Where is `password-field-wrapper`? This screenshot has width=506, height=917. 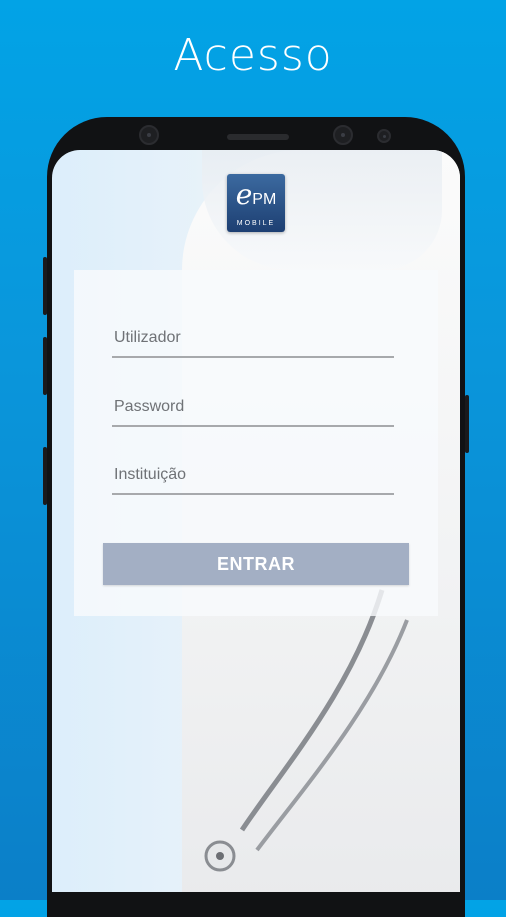 password-field-wrapper is located at coordinates (253, 409).